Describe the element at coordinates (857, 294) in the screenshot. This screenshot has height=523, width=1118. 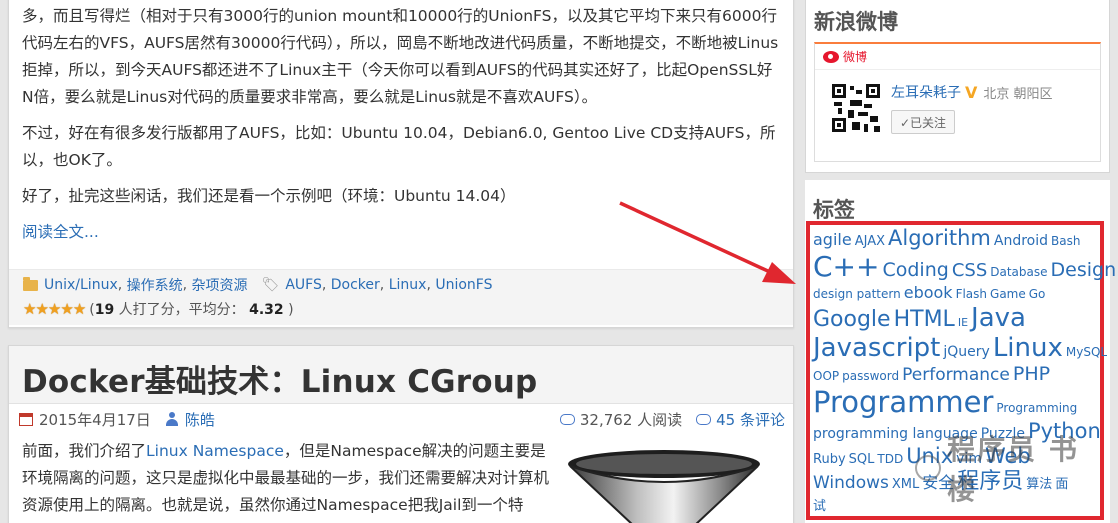
I see `tag-link: design pattern` at that location.